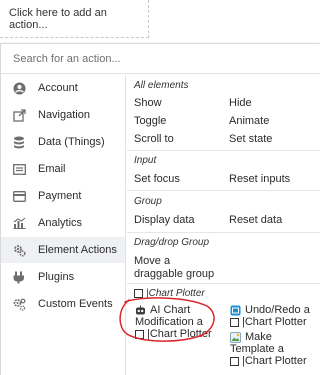  I want to click on account-icon, so click(19, 88).